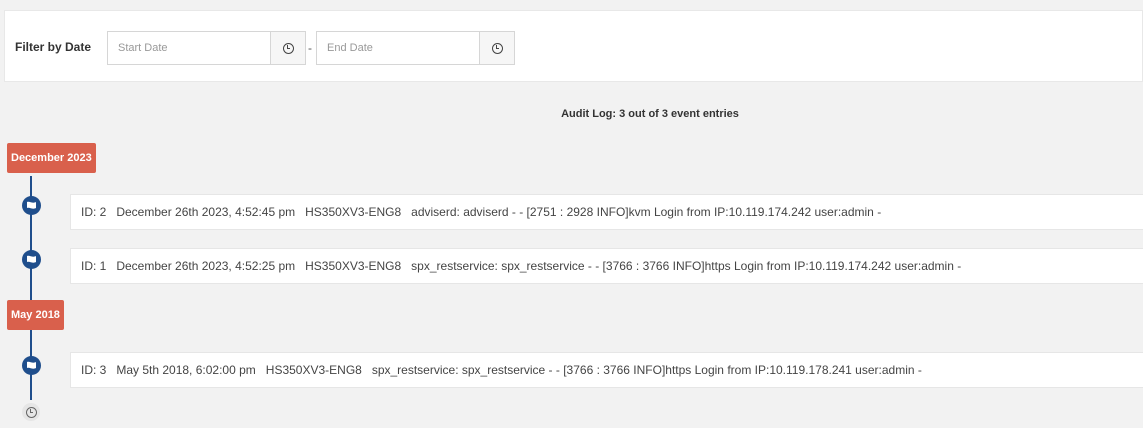 The width and height of the screenshot is (1143, 428). What do you see at coordinates (94, 370) in the screenshot?
I see `entry-id: ID: 3` at bounding box center [94, 370].